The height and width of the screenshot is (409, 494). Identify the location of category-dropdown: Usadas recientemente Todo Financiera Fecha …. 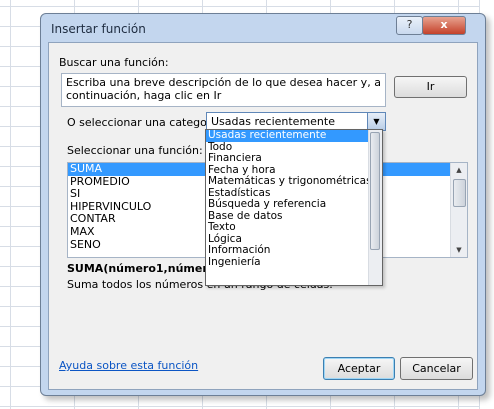
(294, 207).